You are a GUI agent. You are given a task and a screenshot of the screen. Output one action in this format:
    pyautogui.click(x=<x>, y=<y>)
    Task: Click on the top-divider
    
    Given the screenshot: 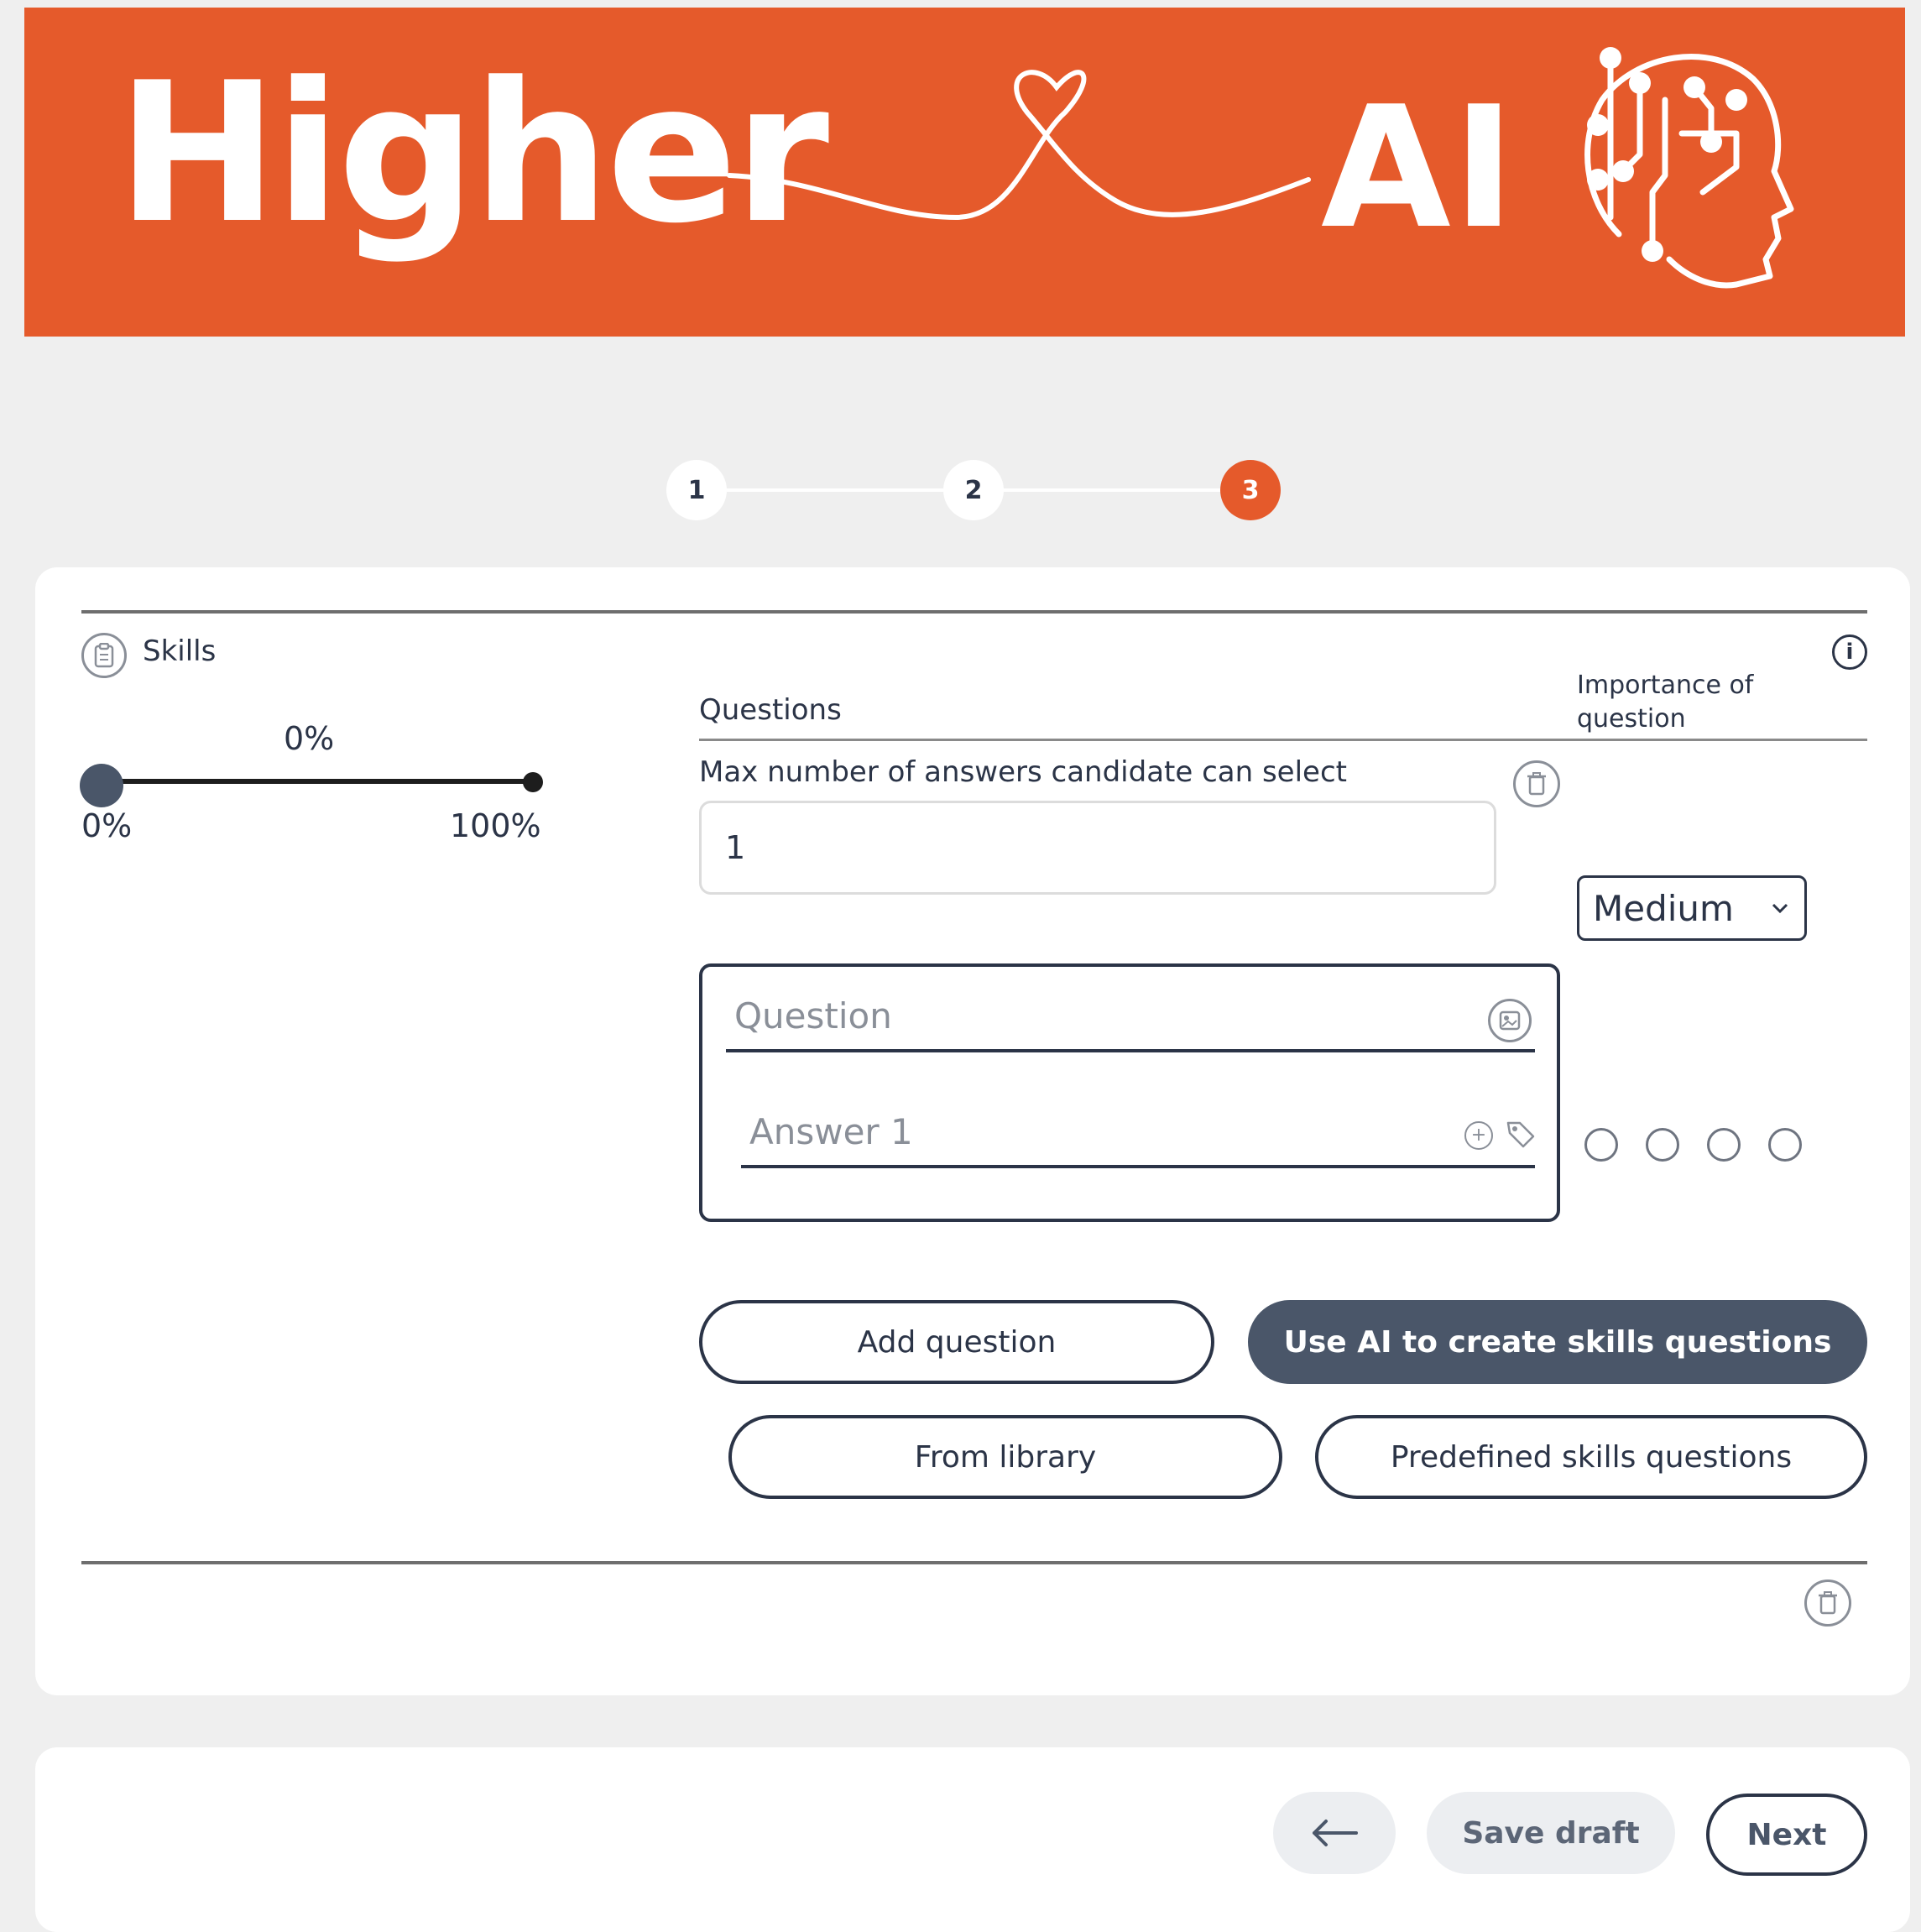 What is the action you would take?
    pyautogui.click(x=974, y=612)
    